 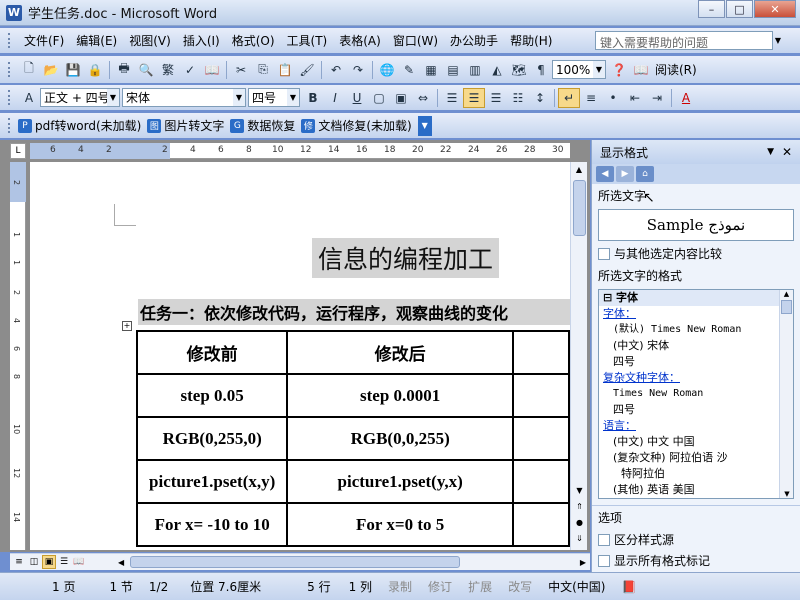 What do you see at coordinates (599, 69) in the screenshot?
I see `zoom-dropdown-icon: ▼` at bounding box center [599, 69].